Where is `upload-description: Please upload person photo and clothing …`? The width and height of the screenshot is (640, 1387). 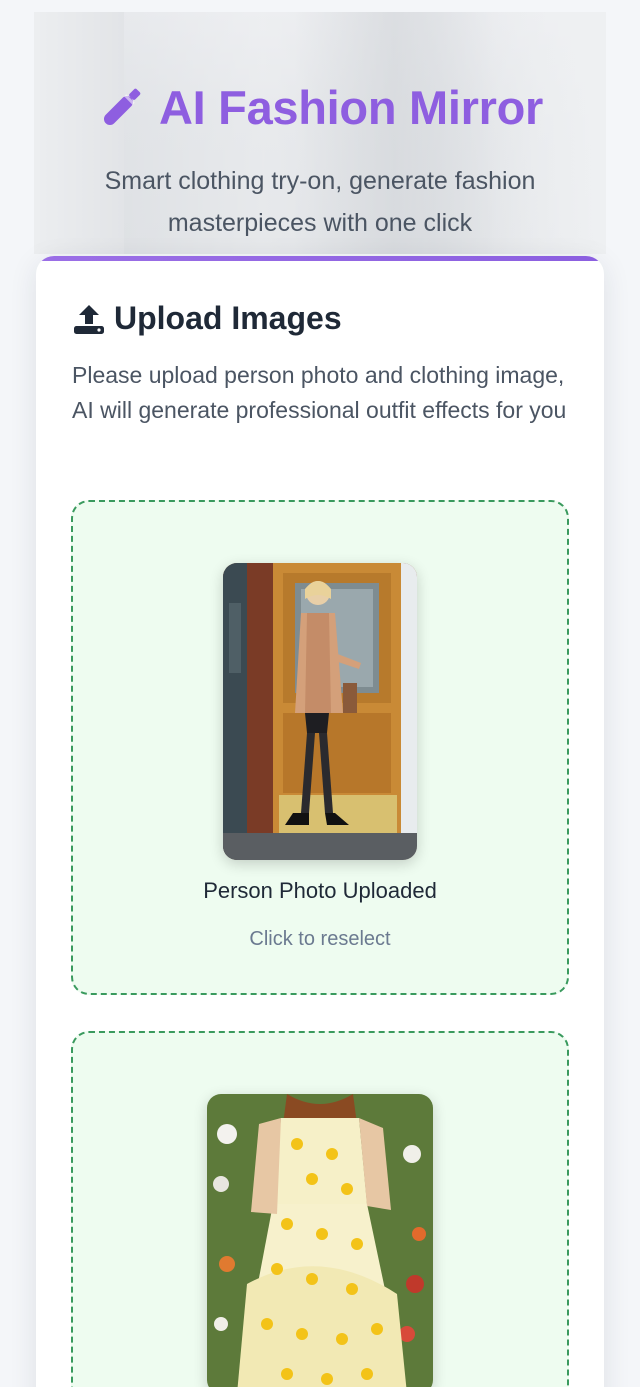 upload-description: Please upload person photo and clothing … is located at coordinates (319, 392).